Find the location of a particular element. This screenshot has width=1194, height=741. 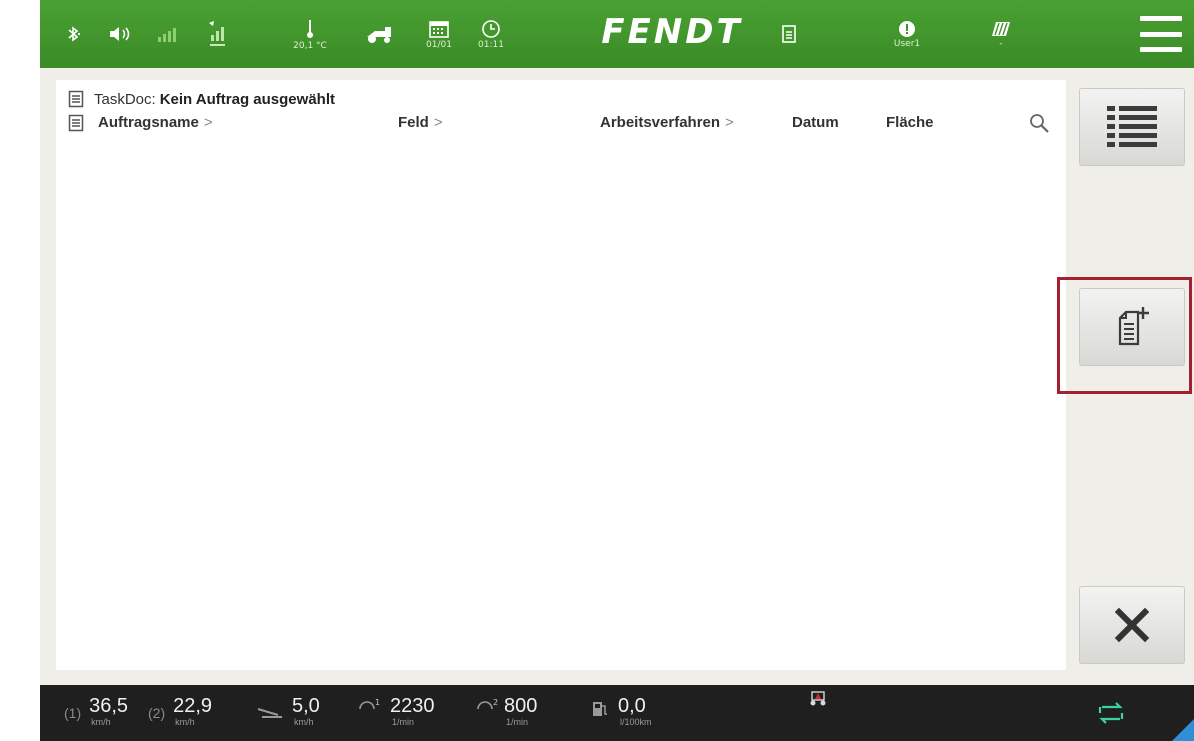

main-menu-button is located at coordinates (1161, 34).